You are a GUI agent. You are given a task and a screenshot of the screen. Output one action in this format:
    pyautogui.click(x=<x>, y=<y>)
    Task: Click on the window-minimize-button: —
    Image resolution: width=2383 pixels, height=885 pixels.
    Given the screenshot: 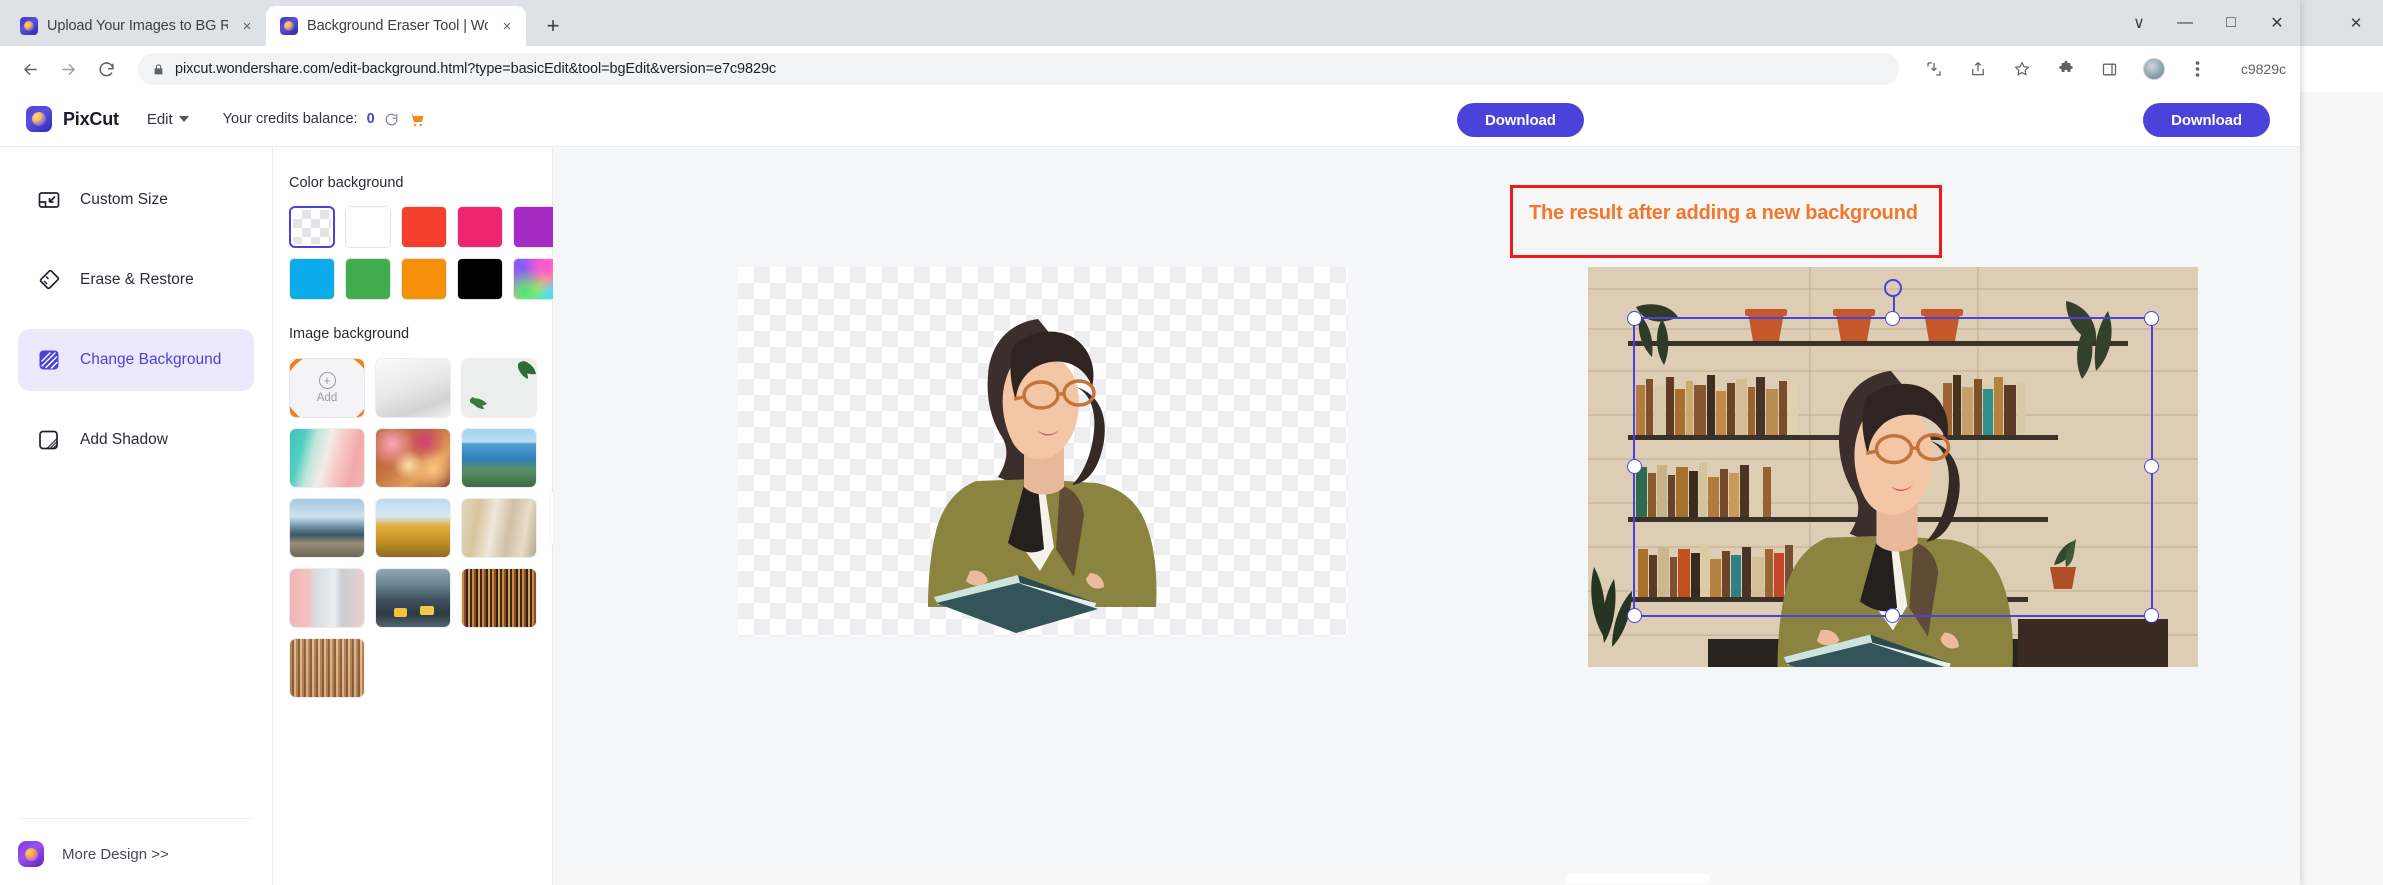 What is the action you would take?
    pyautogui.click(x=2185, y=23)
    